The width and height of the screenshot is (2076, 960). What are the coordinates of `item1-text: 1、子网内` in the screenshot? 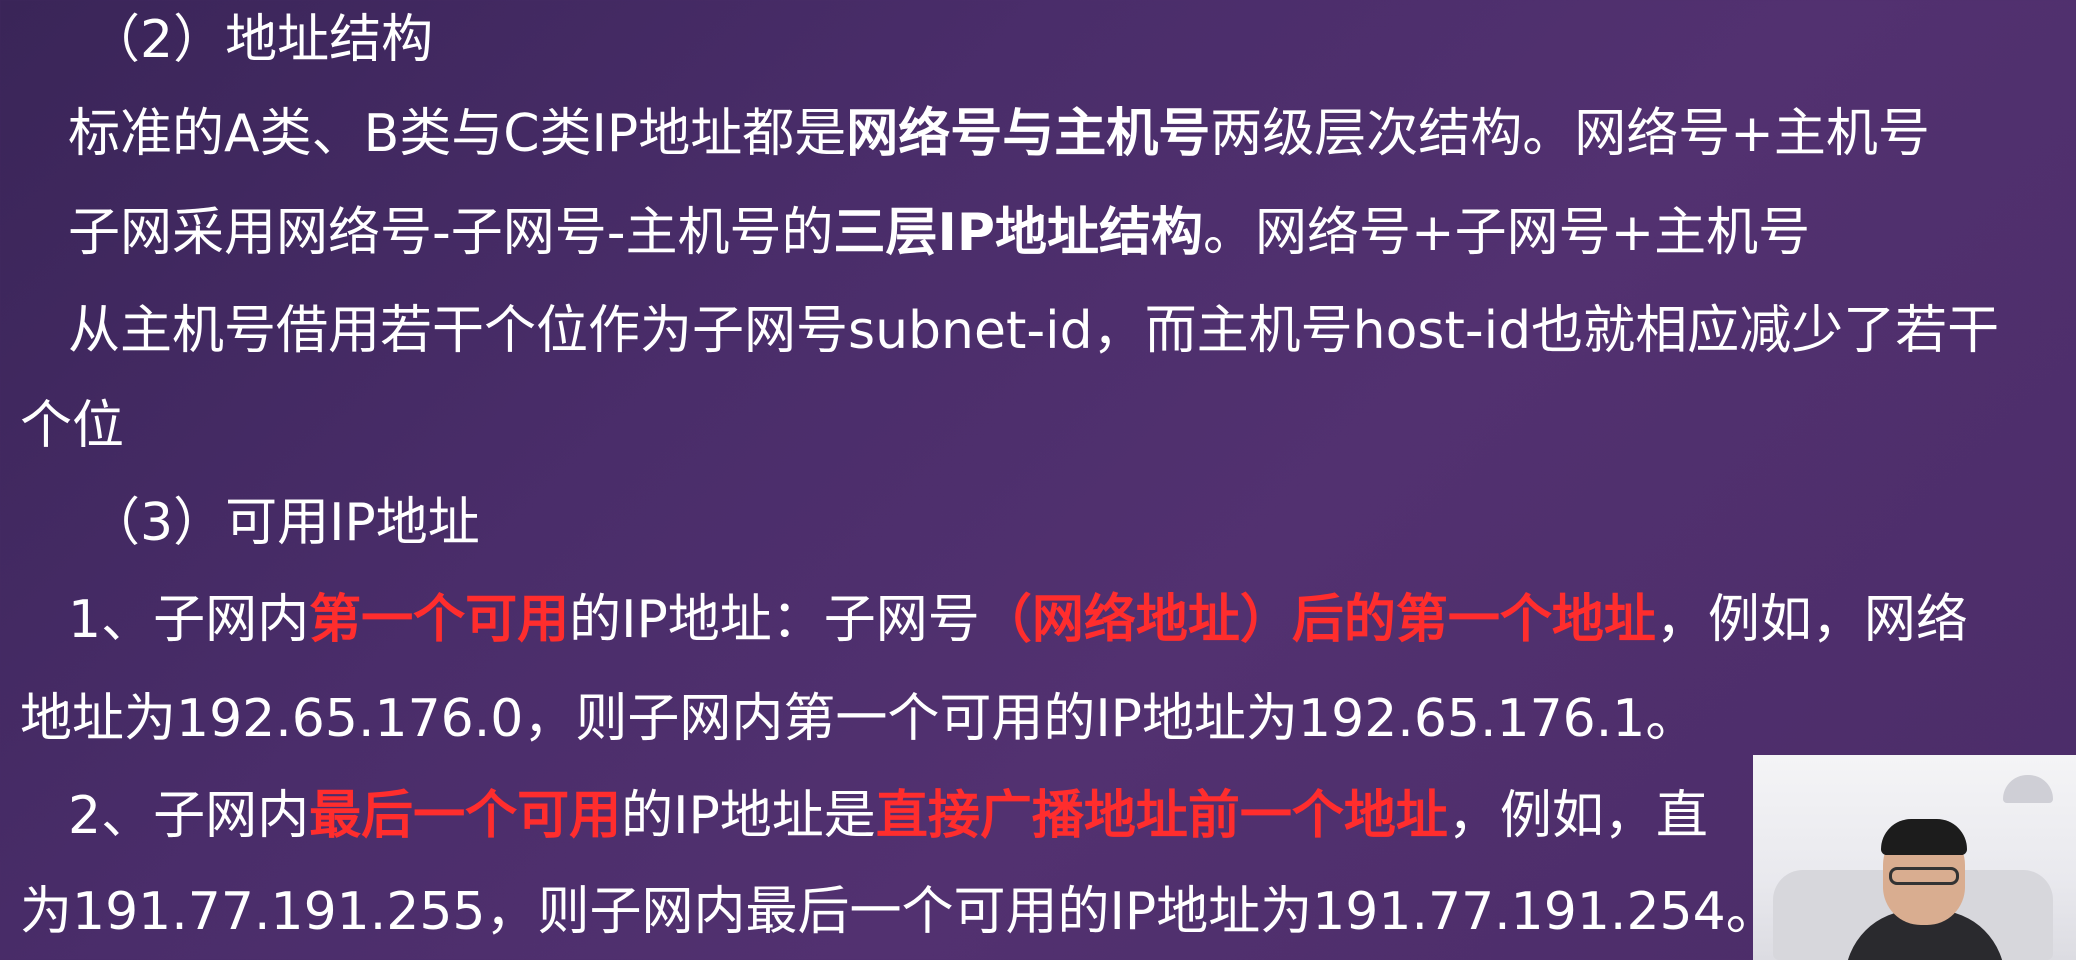 It's located at (189, 620).